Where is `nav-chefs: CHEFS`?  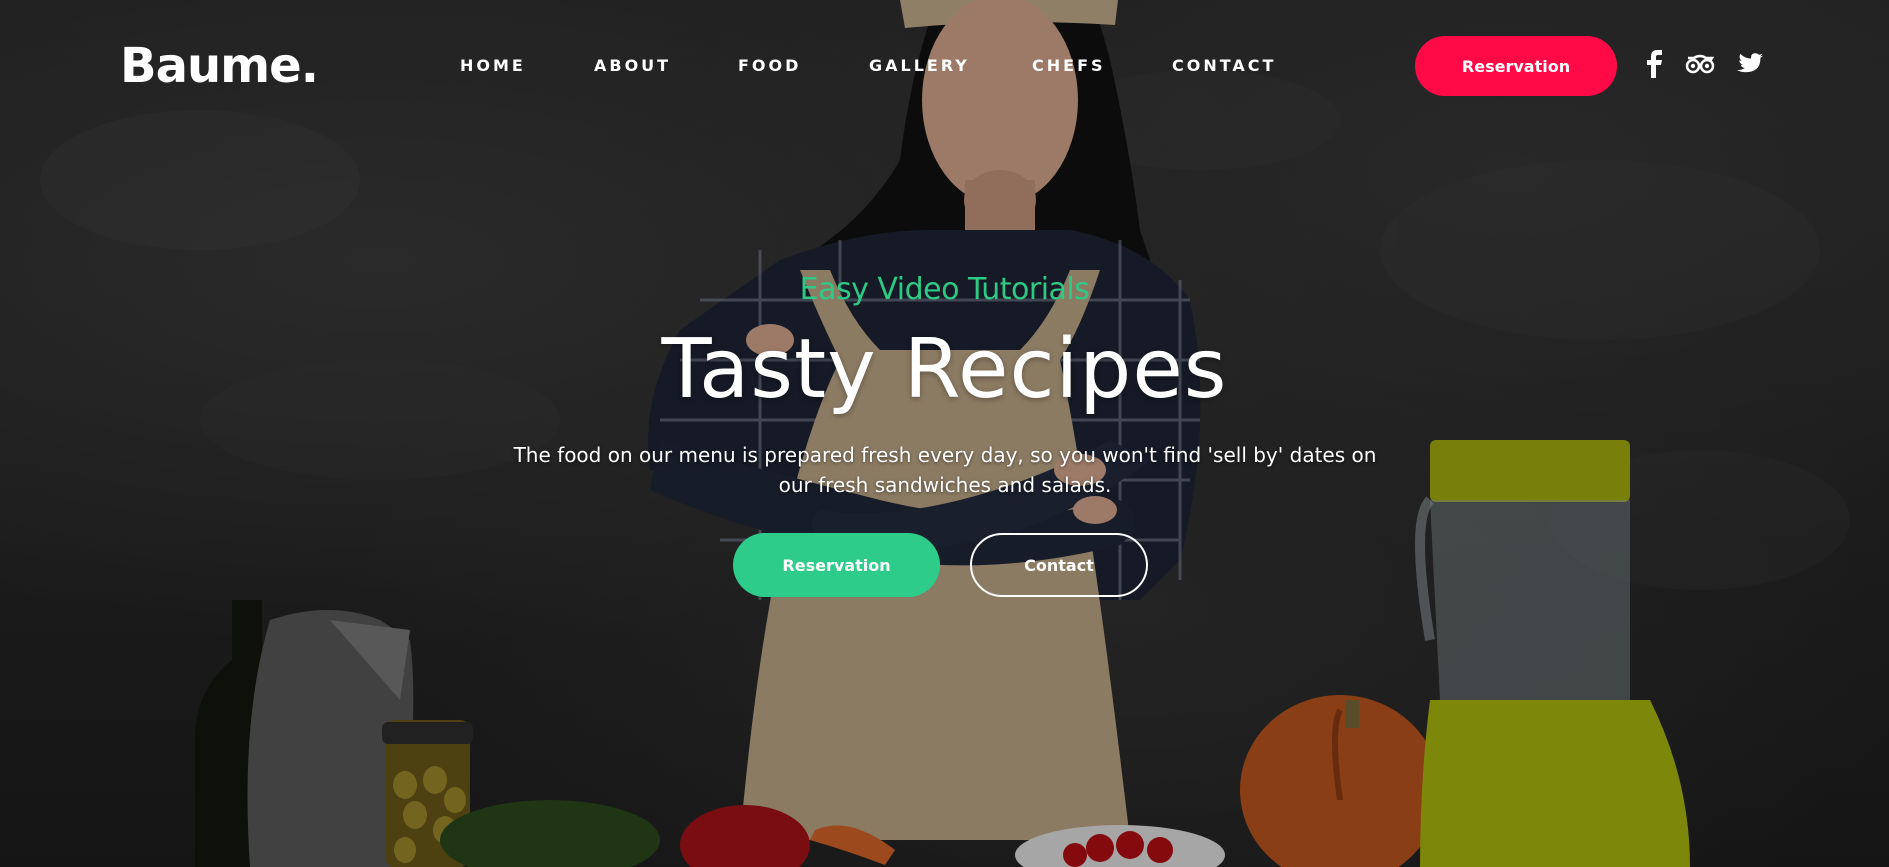
nav-chefs: CHEFS is located at coordinates (1069, 65).